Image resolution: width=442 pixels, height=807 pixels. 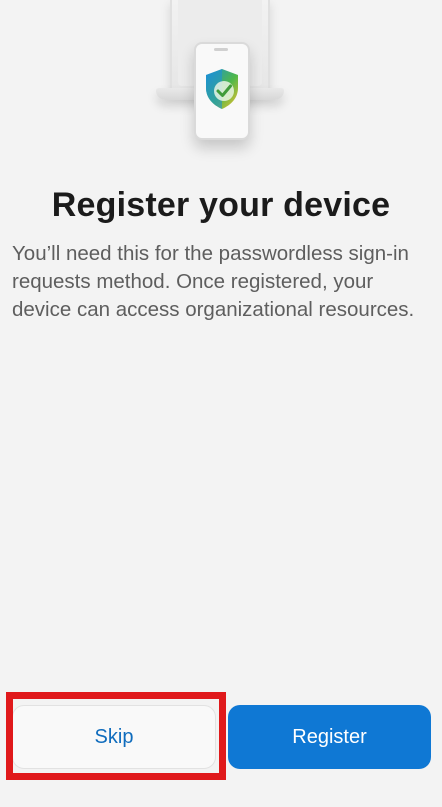 I want to click on page-title: Register your device, so click(x=221, y=205).